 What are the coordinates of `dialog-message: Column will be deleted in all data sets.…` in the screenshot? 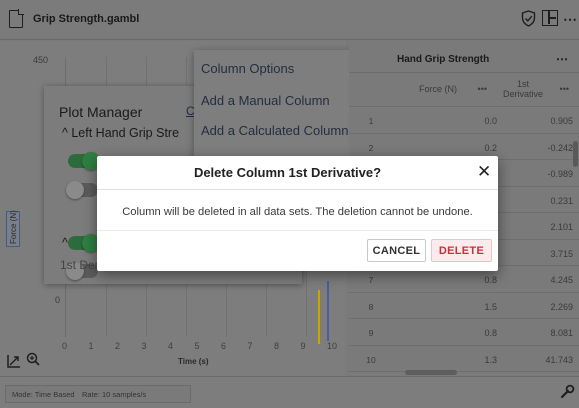 It's located at (297, 212).